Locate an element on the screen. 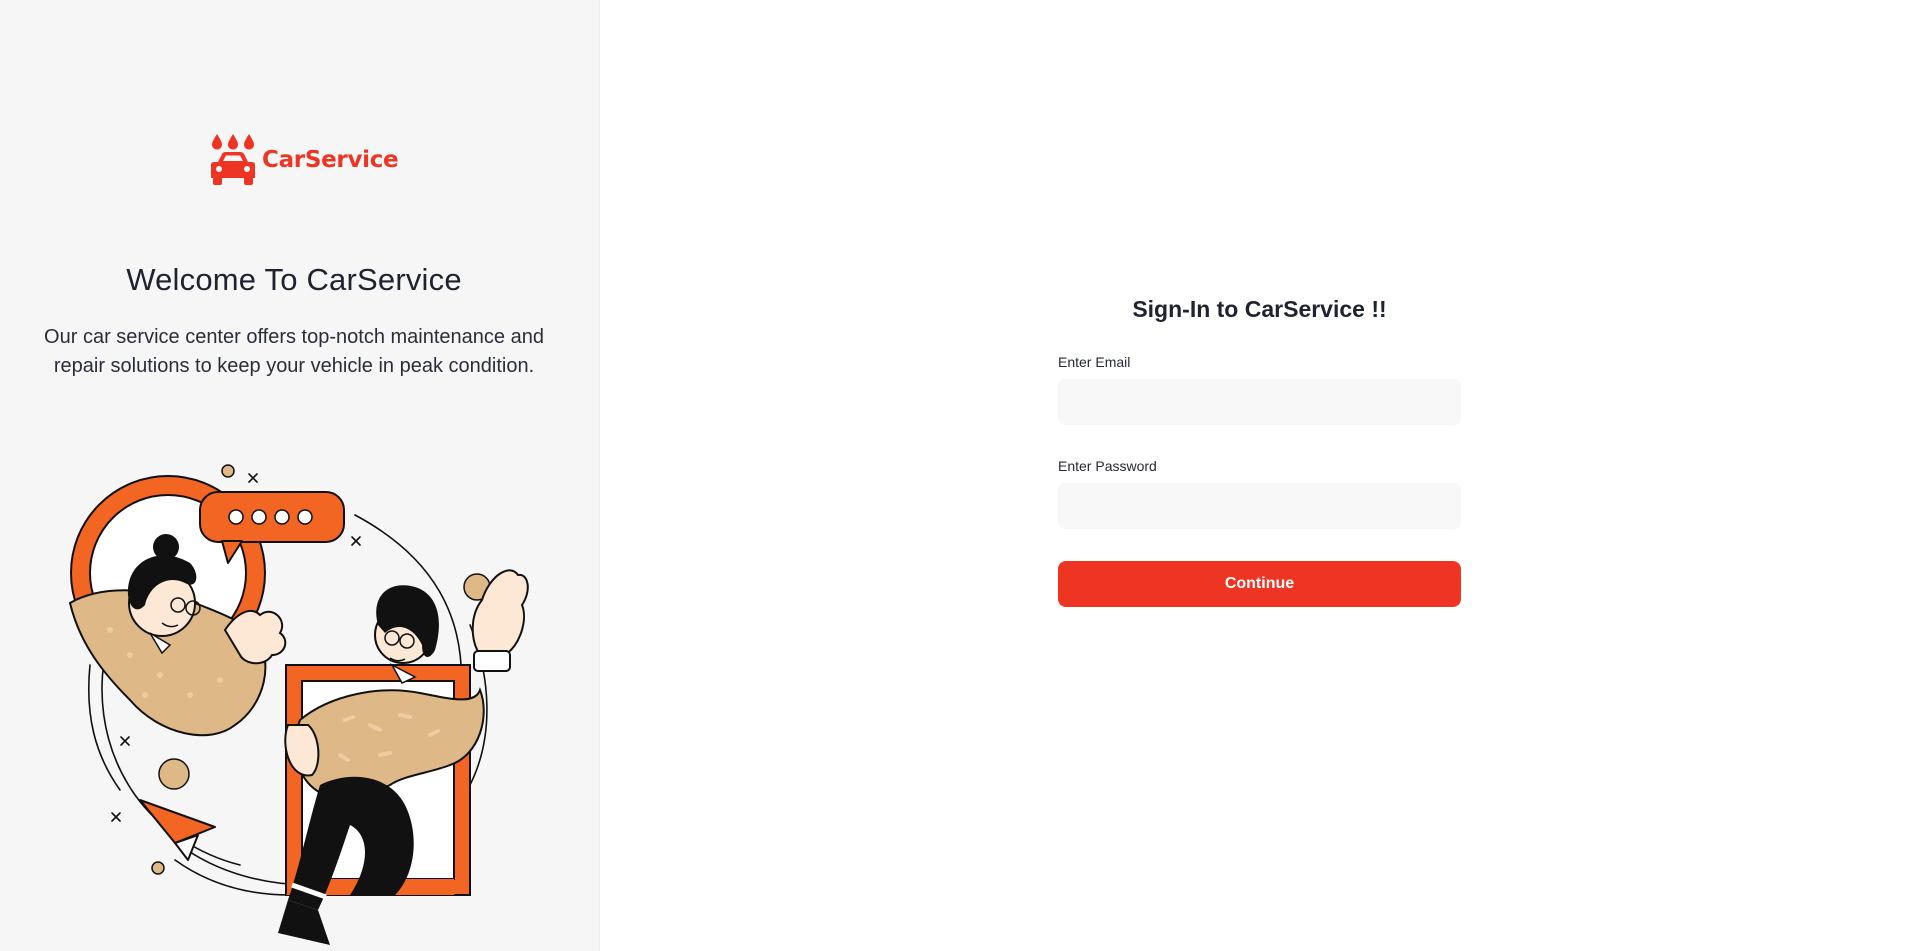  brand-name: CarService is located at coordinates (330, 160).